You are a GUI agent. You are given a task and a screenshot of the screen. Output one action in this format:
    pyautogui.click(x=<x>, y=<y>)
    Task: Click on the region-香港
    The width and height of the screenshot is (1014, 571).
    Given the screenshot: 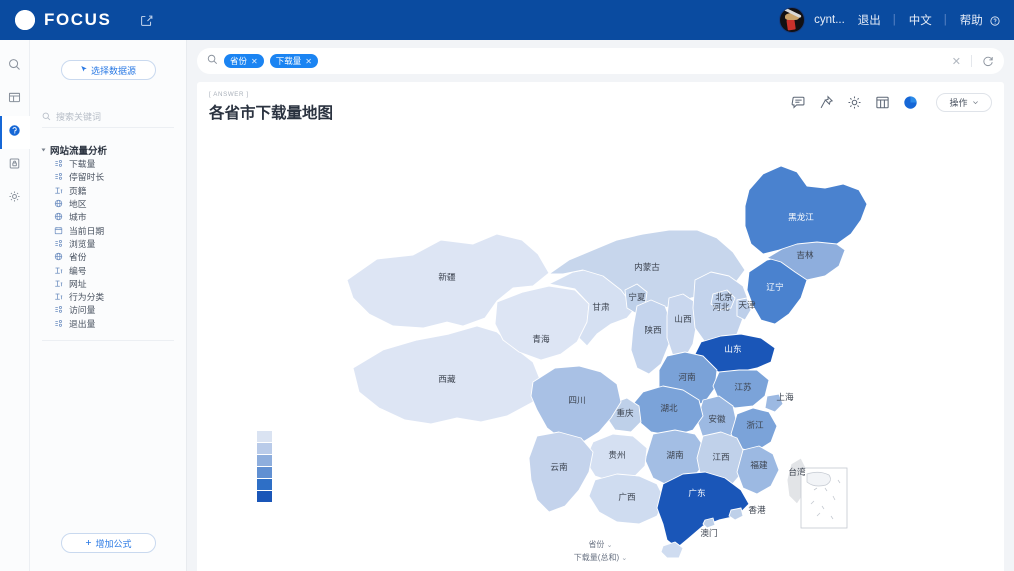 What is the action you would take?
    pyautogui.click(x=736, y=514)
    